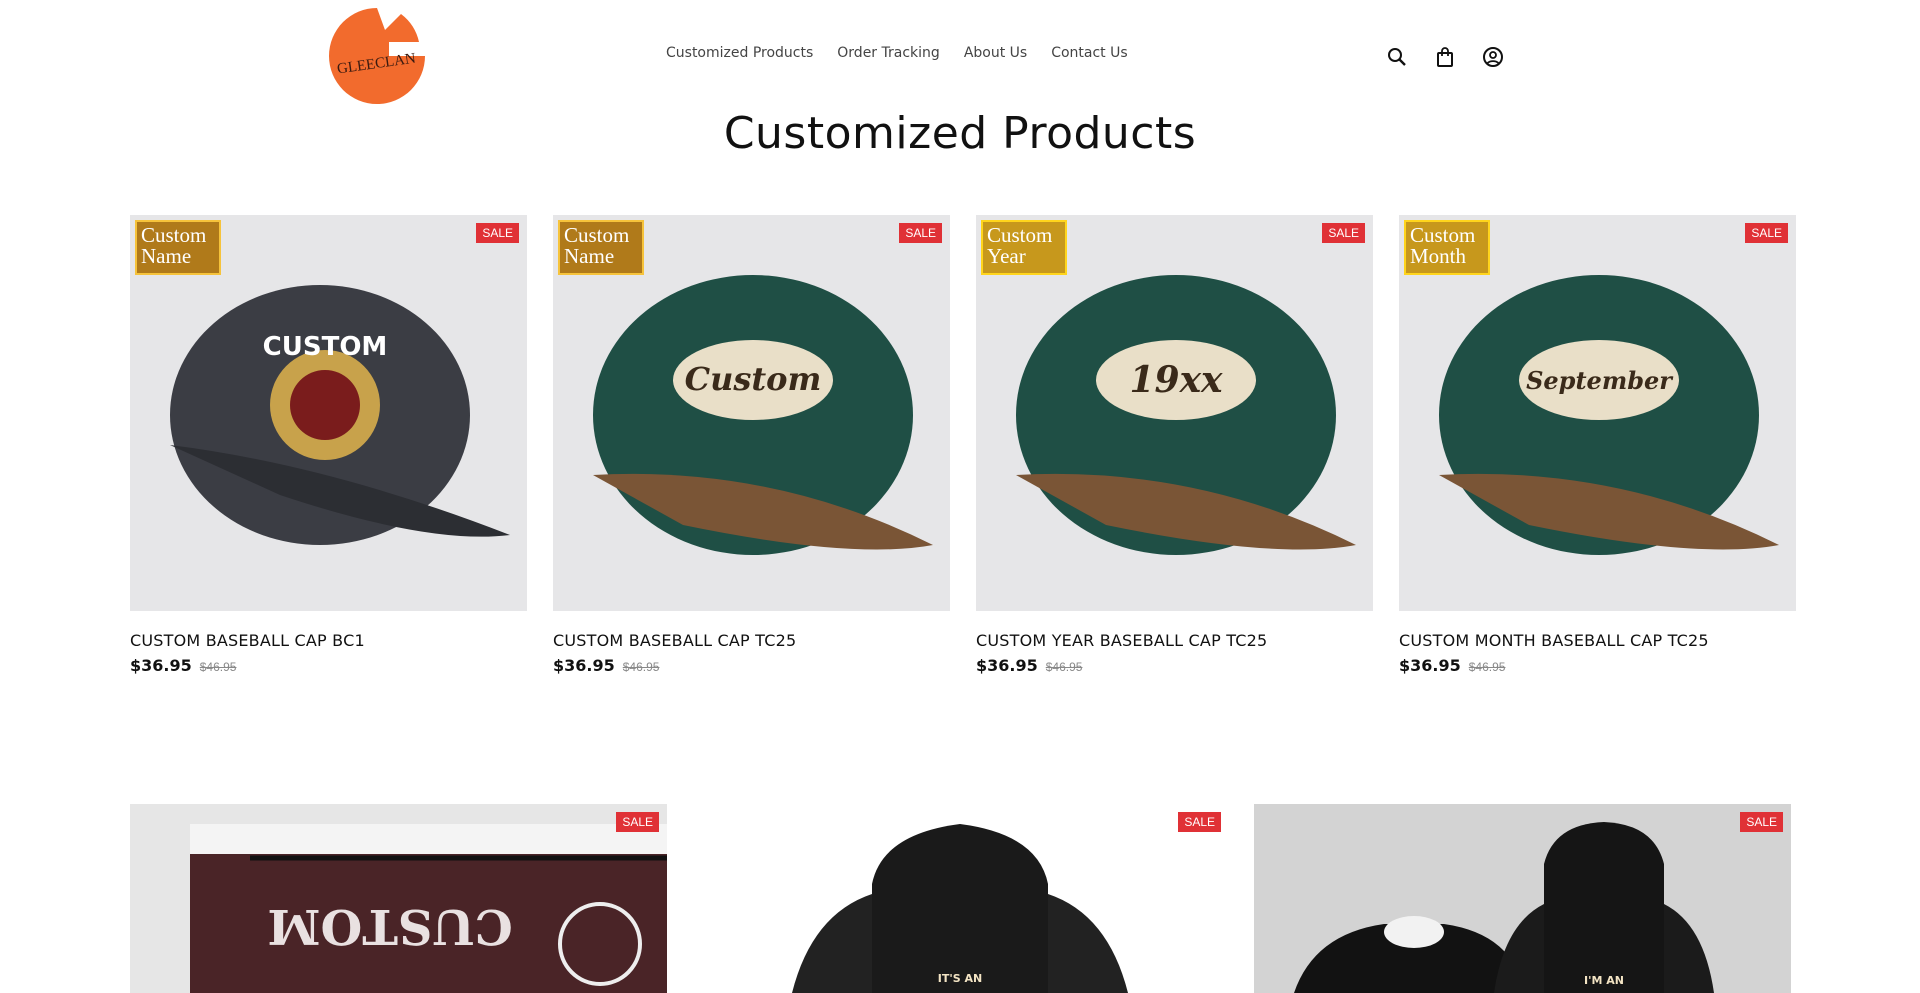 The width and height of the screenshot is (1920, 993). Describe the element at coordinates (1174, 413) in the screenshot. I see `product-image: 19xx Custom Year SALE` at that location.